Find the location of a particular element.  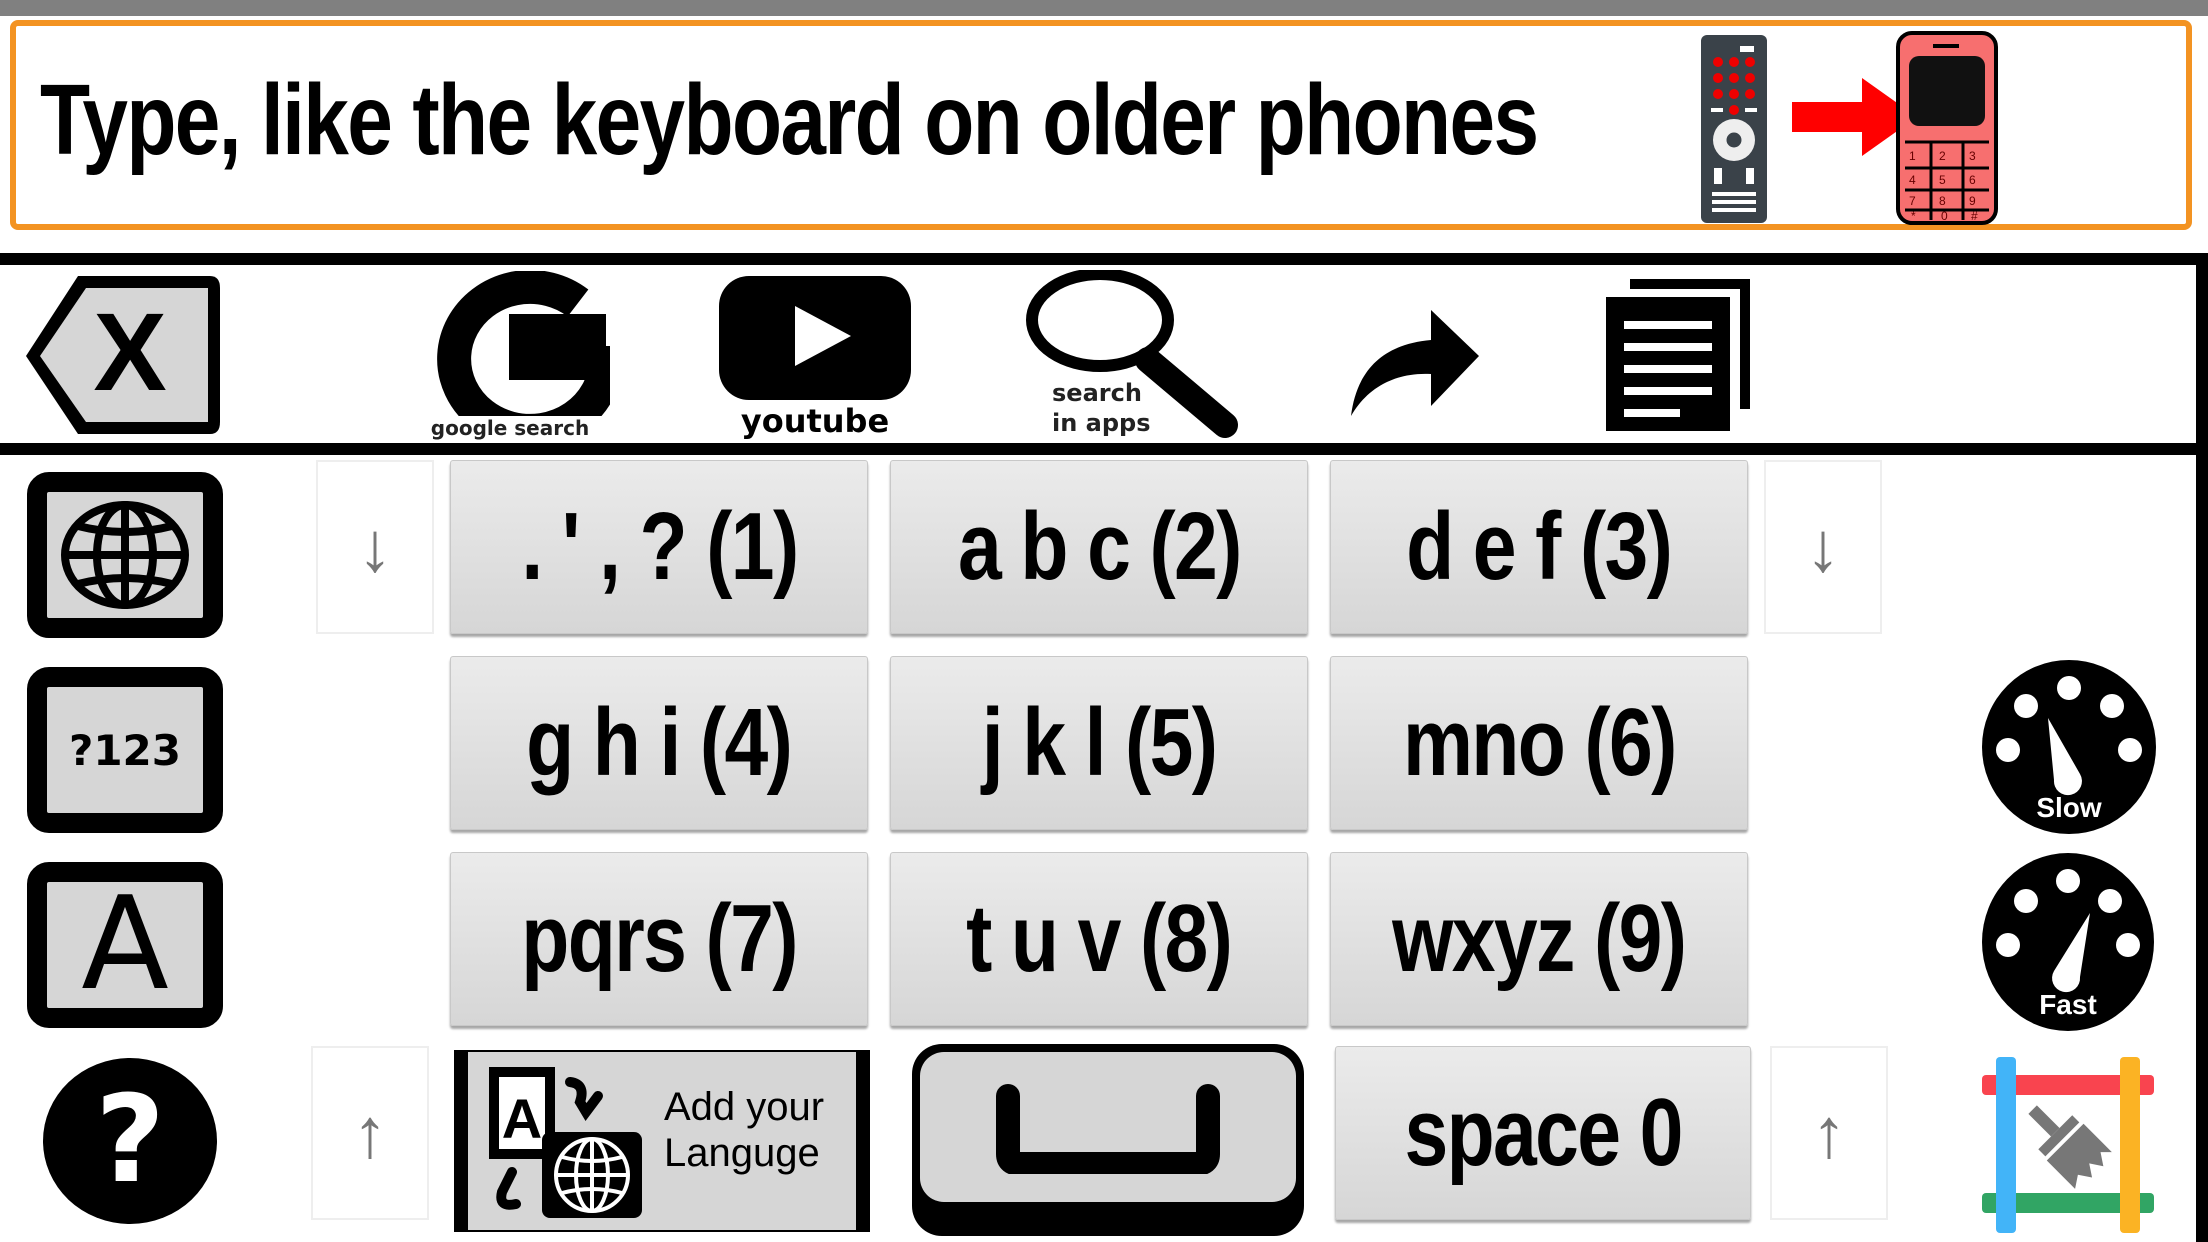

slow-label: Slow is located at coordinates (2069, 807).